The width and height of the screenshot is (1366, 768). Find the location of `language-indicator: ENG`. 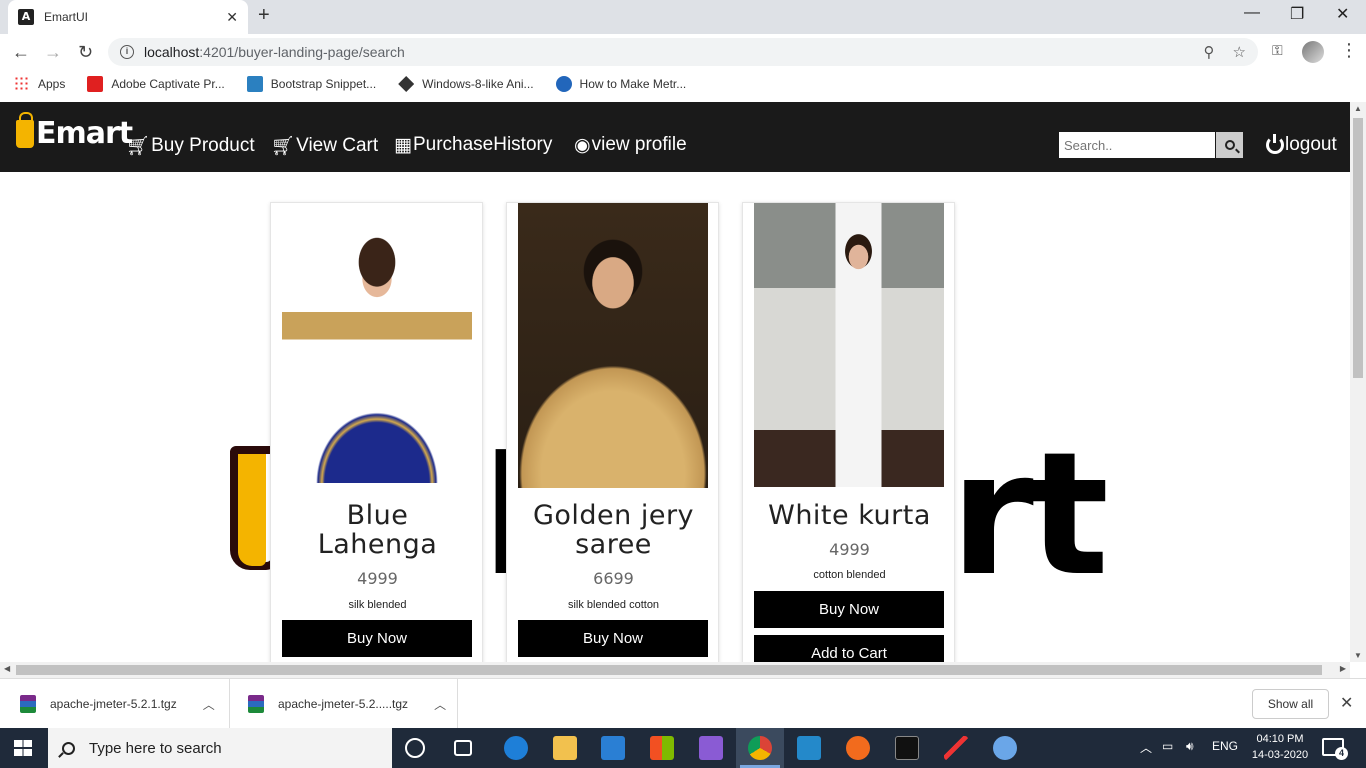

language-indicator: ENG is located at coordinates (1225, 746).